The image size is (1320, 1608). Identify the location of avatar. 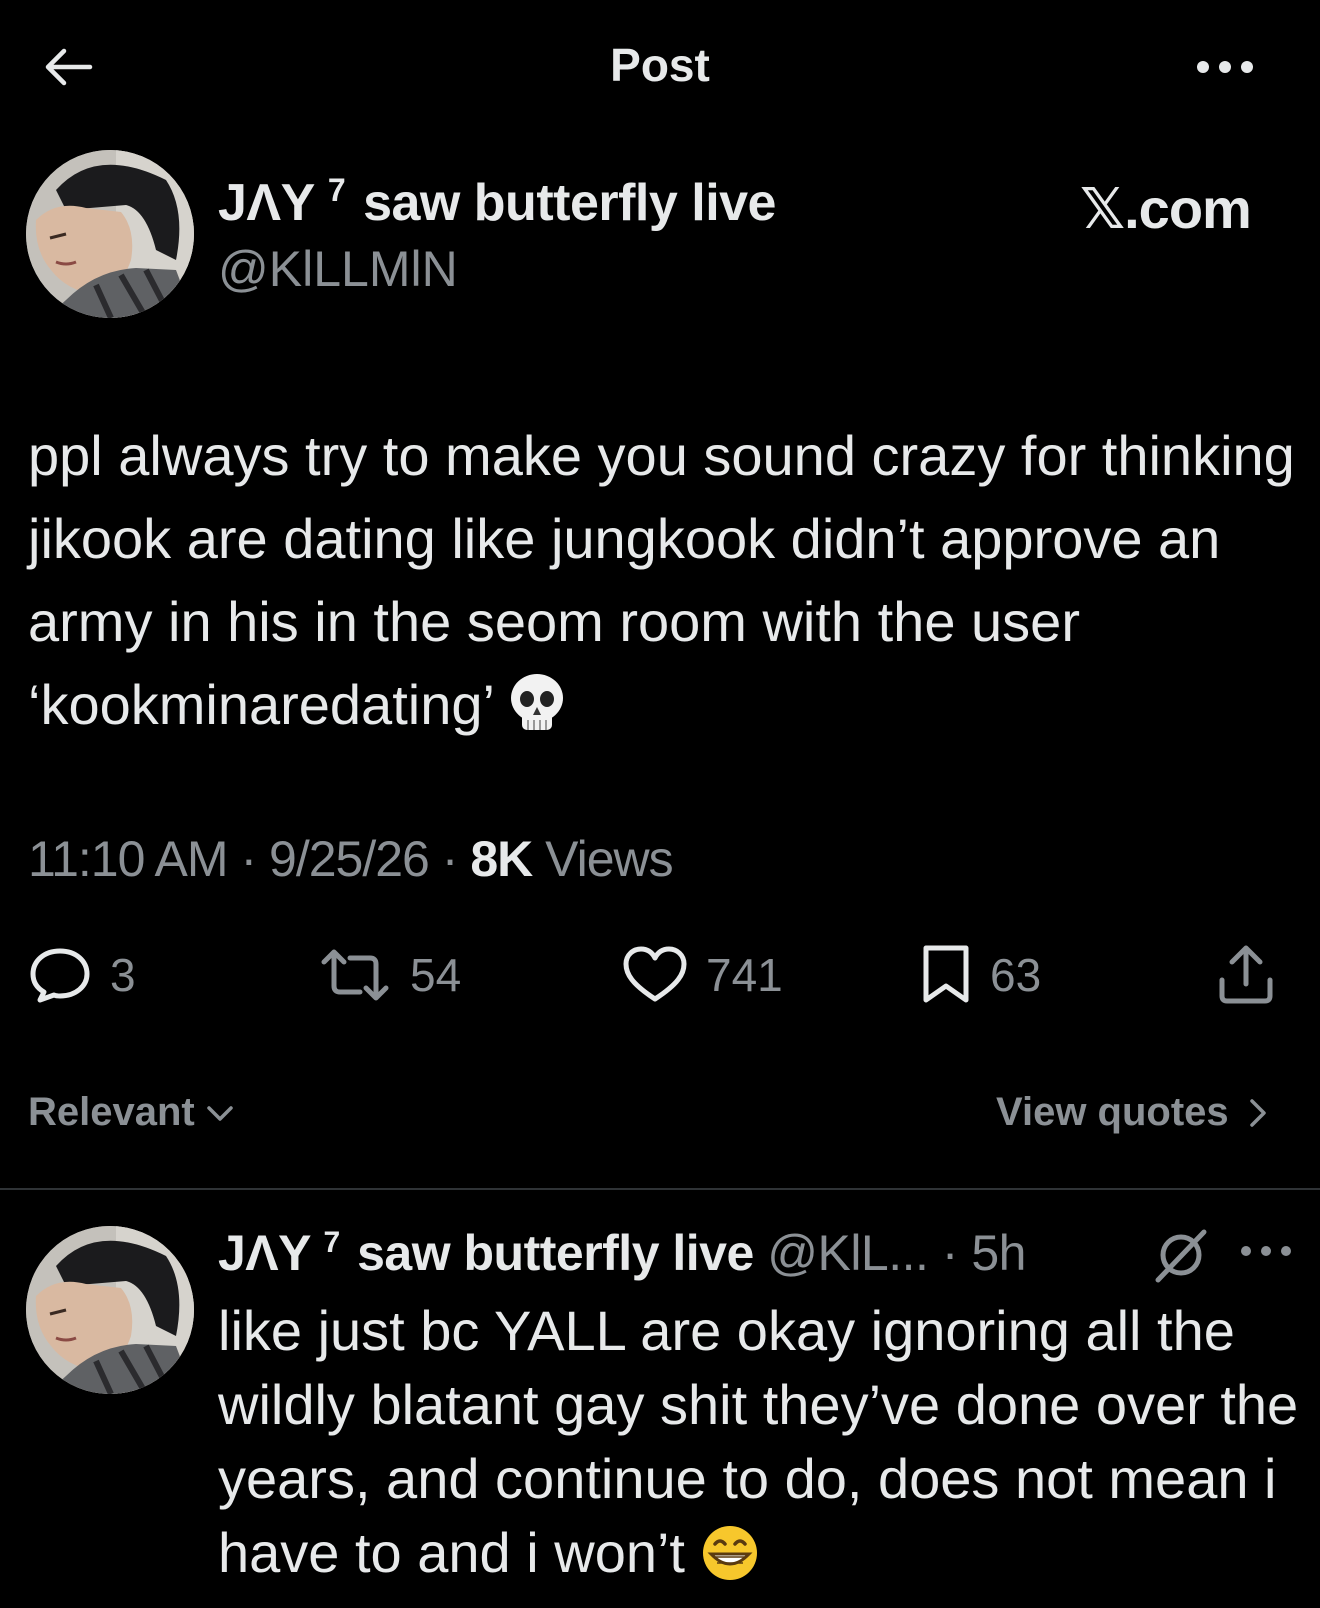
(110, 234).